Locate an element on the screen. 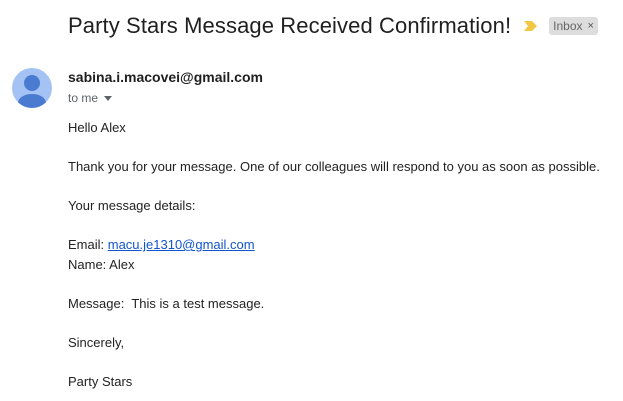 This screenshot has width=623, height=401. sender-email: sabina.i.macovei@gmail.com is located at coordinates (165, 77).